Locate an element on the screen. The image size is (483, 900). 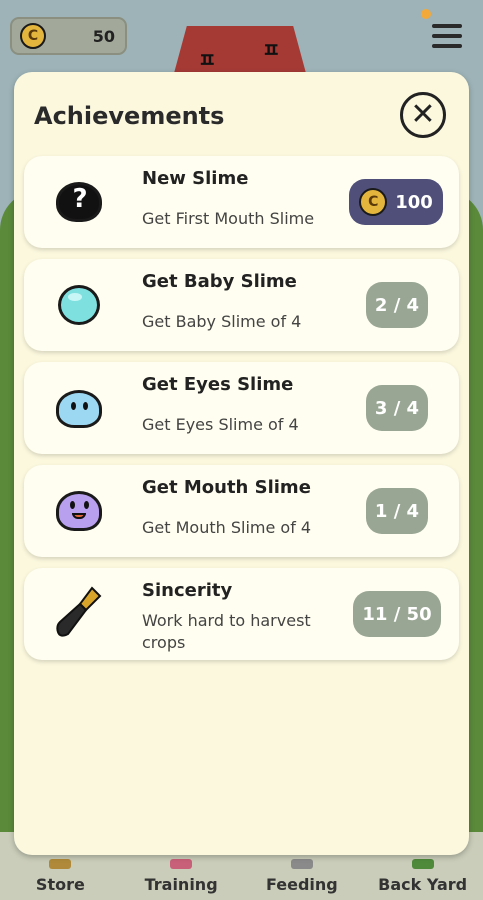
progress-badge: 11 / 50 is located at coordinates (397, 614).